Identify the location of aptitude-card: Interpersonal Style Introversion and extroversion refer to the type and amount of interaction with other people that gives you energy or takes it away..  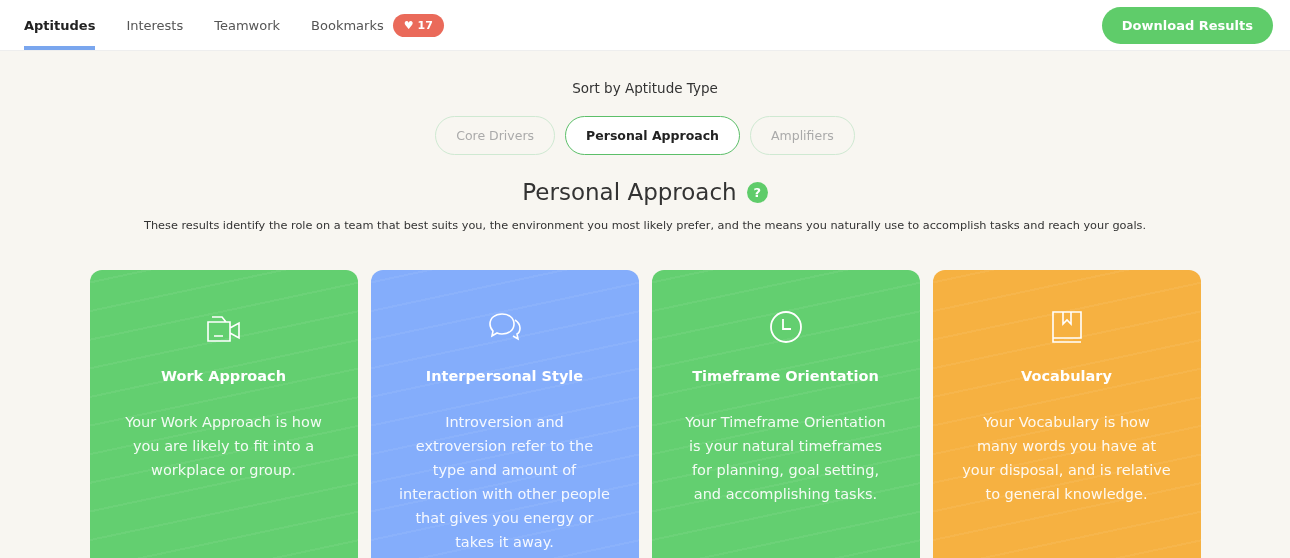
(504, 414).